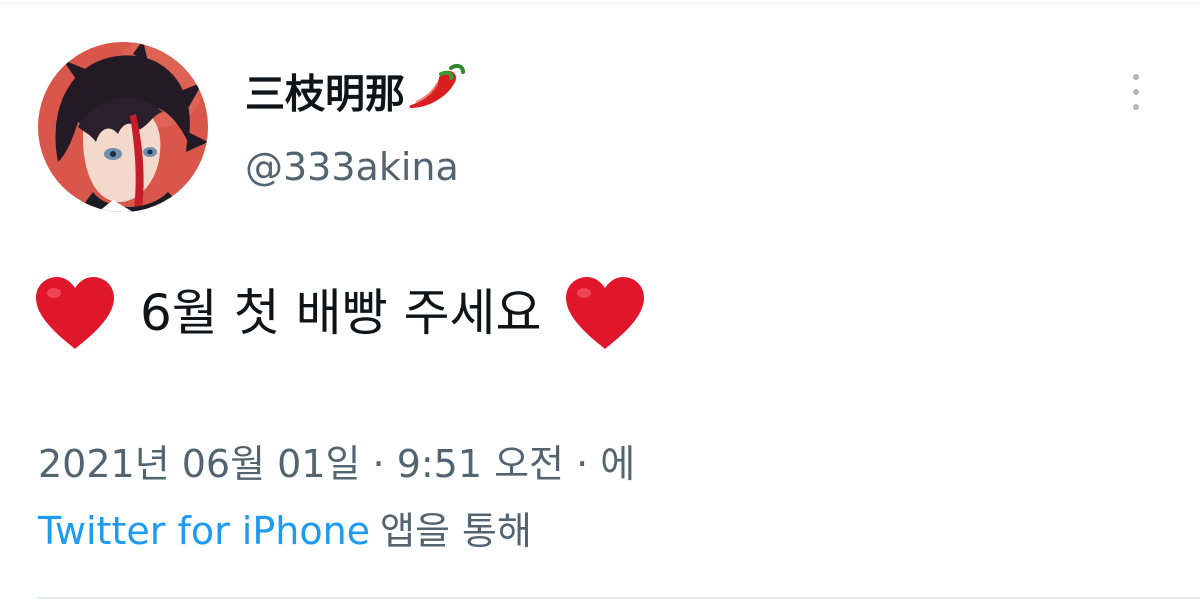  Describe the element at coordinates (437, 93) in the screenshot. I see `chili-pepper-icon` at that location.